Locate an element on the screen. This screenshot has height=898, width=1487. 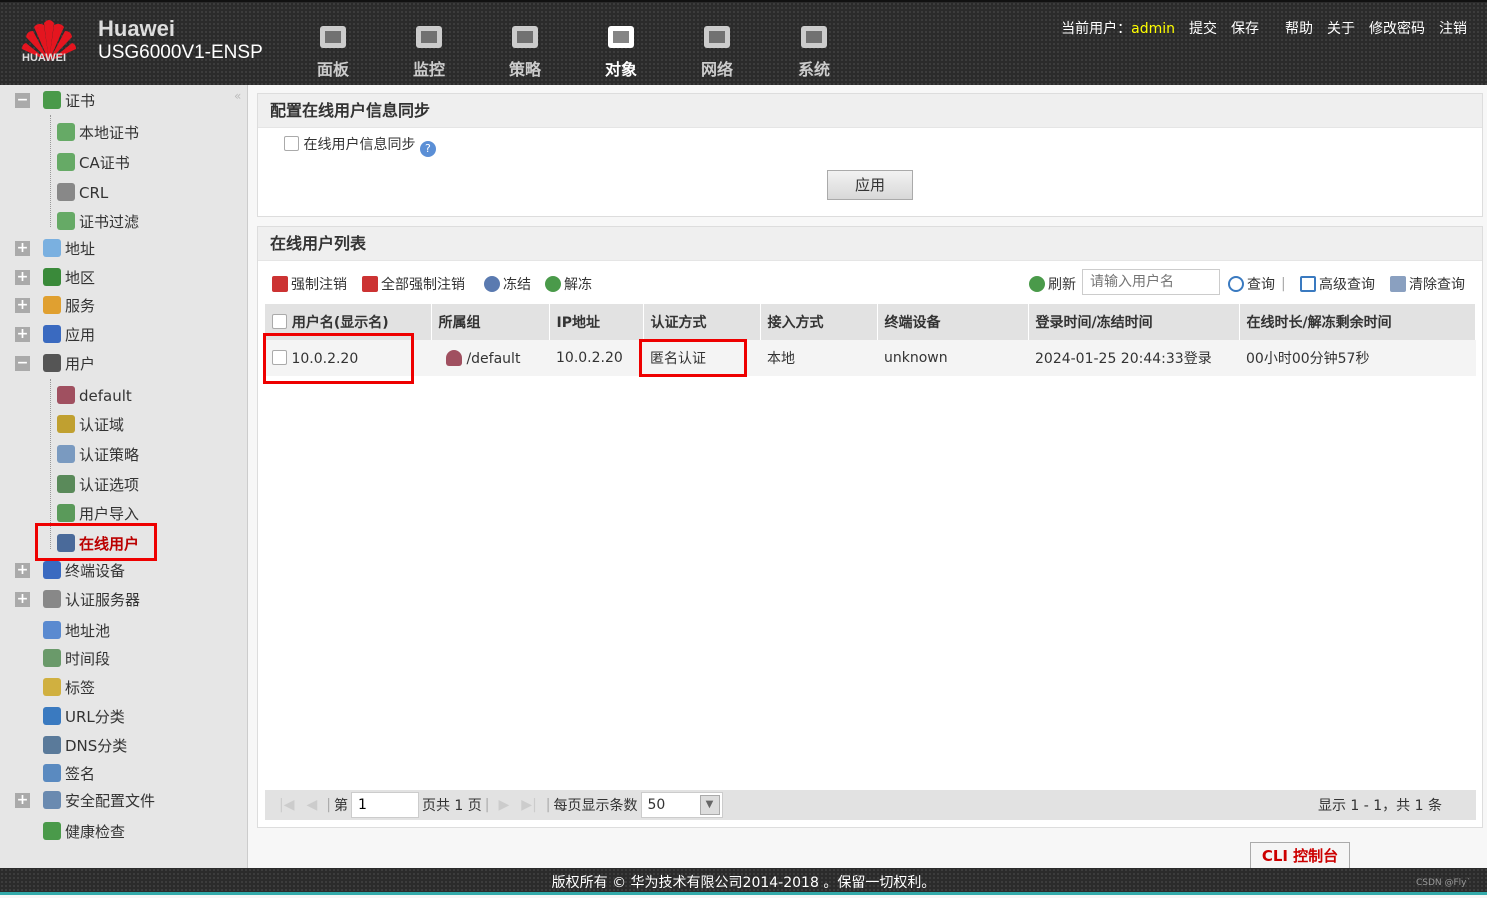
nav-policy: 策略 is located at coordinates (525, 52).